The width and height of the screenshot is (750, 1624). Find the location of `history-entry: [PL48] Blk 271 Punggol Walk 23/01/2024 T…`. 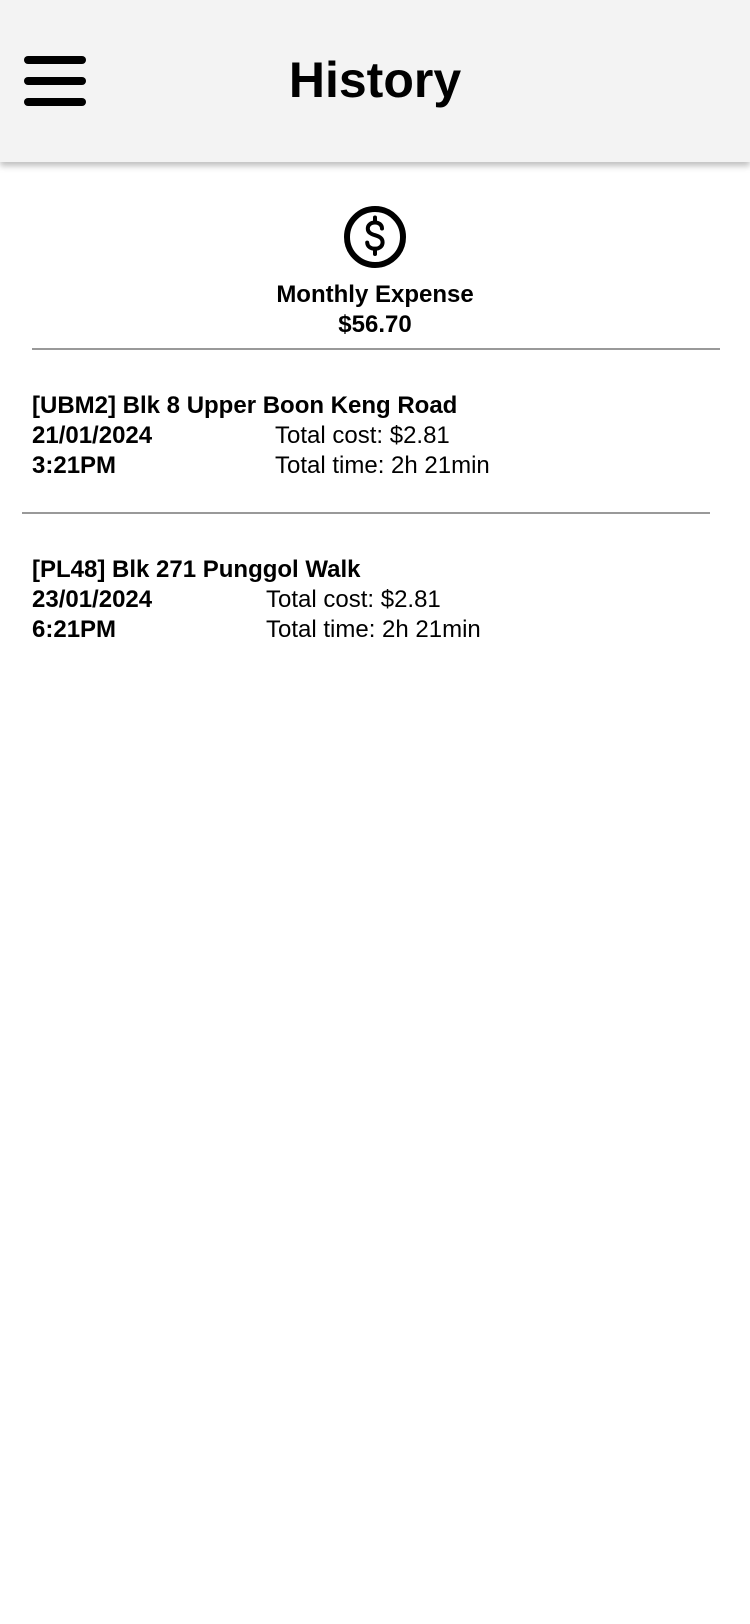

history-entry: [PL48] Blk 271 Punggol Walk 23/01/2024 T… is located at coordinates (377, 600).